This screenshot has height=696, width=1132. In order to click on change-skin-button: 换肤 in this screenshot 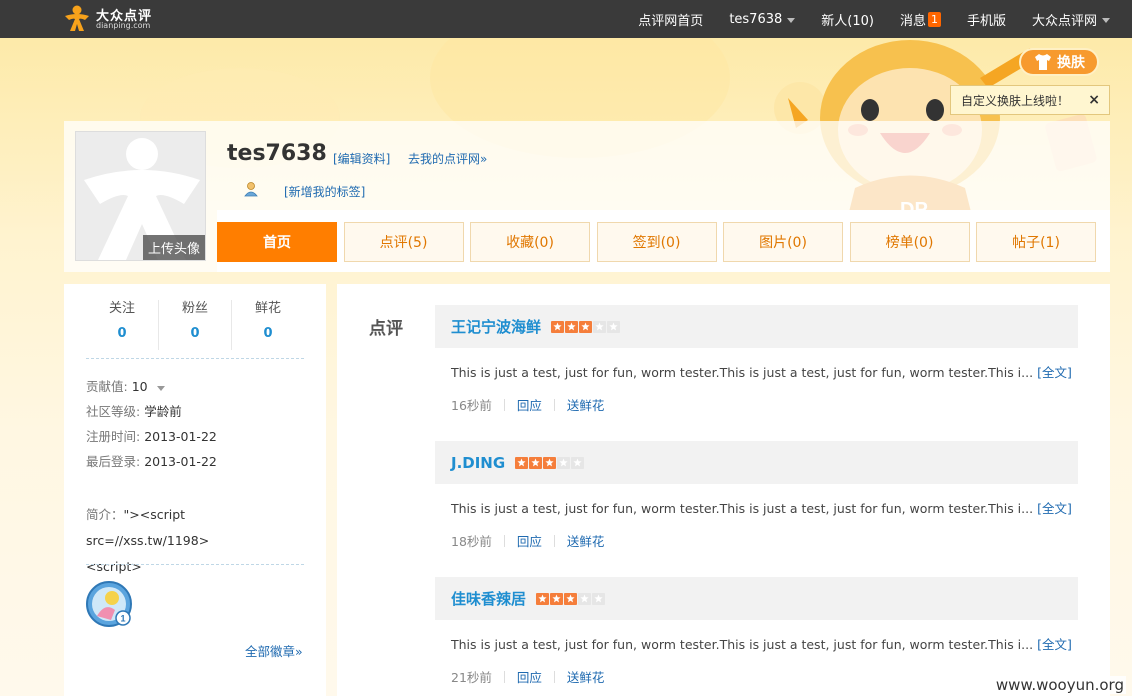, I will do `click(1059, 62)`.